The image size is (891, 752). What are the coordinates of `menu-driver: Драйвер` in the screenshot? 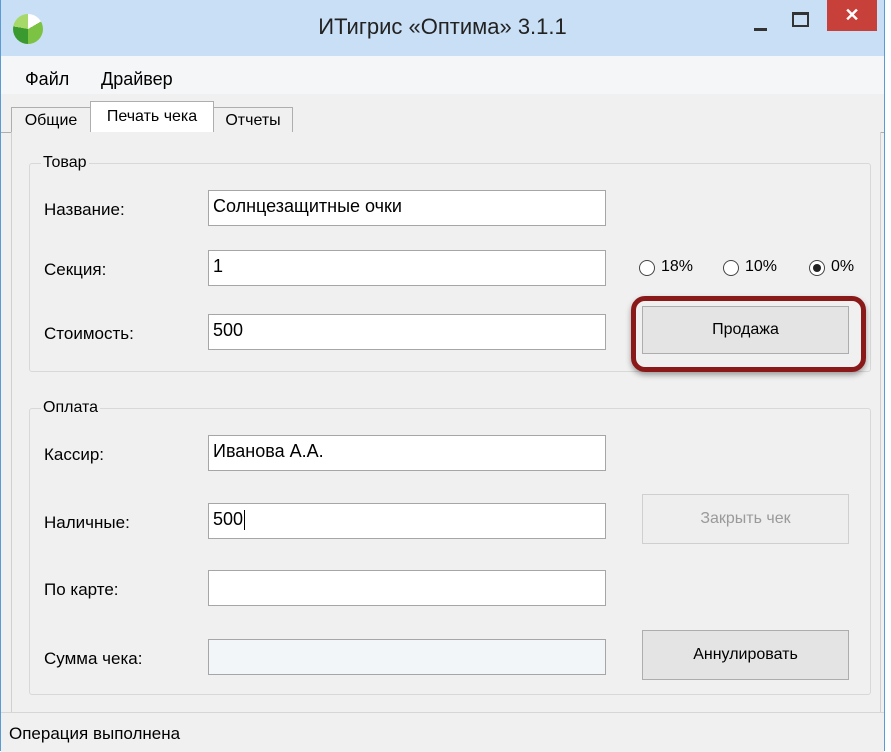 It's located at (137, 79).